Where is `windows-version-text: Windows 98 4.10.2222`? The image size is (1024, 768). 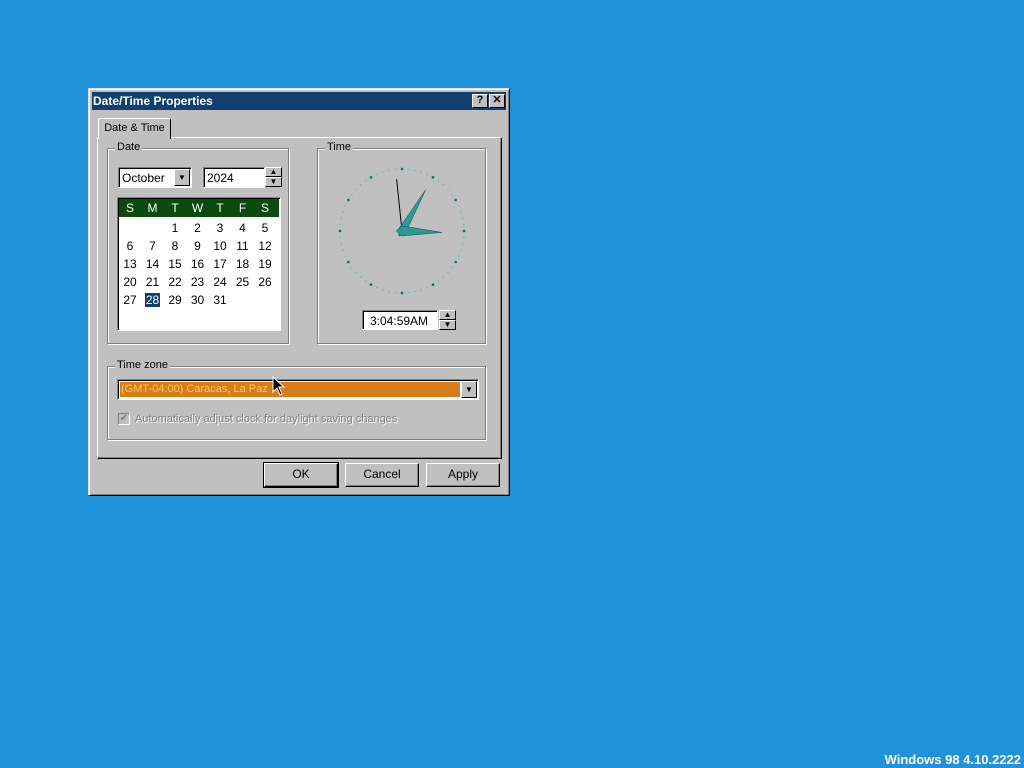 windows-version-text: Windows 98 4.10.2222 is located at coordinates (952, 759).